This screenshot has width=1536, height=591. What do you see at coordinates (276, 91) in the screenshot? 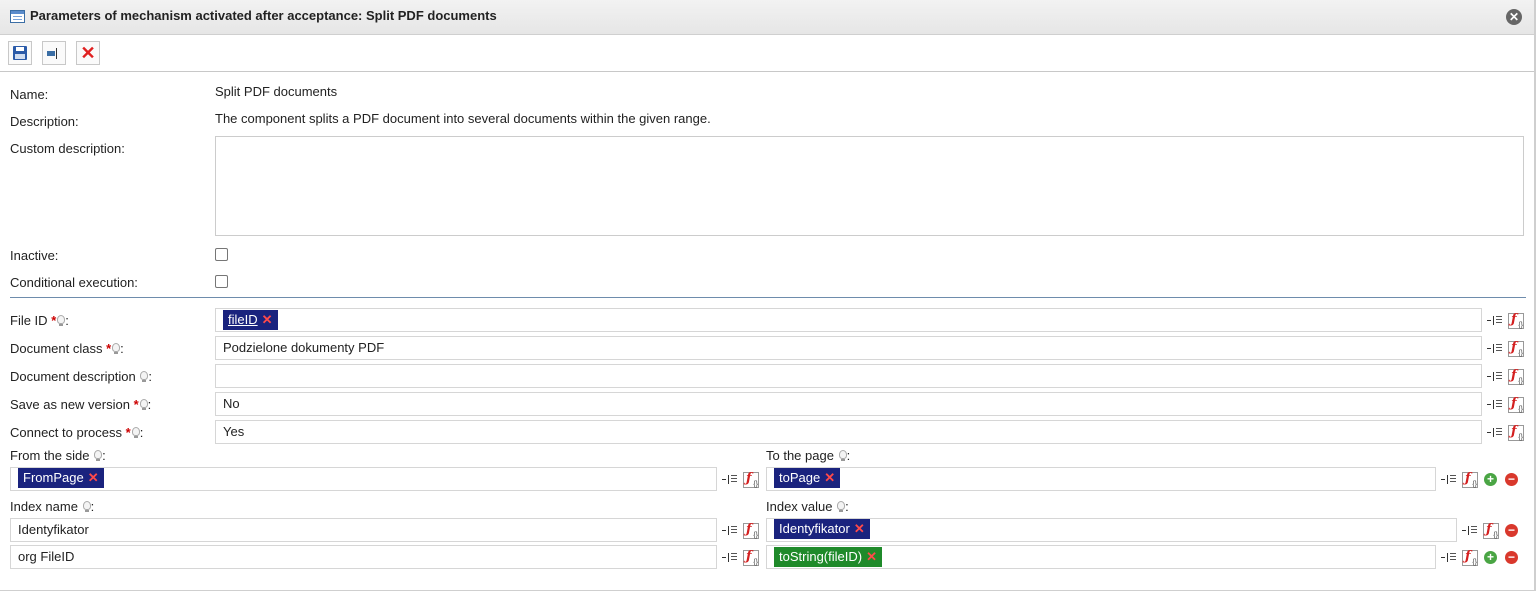
I see `name-value: Split PDF documents` at bounding box center [276, 91].